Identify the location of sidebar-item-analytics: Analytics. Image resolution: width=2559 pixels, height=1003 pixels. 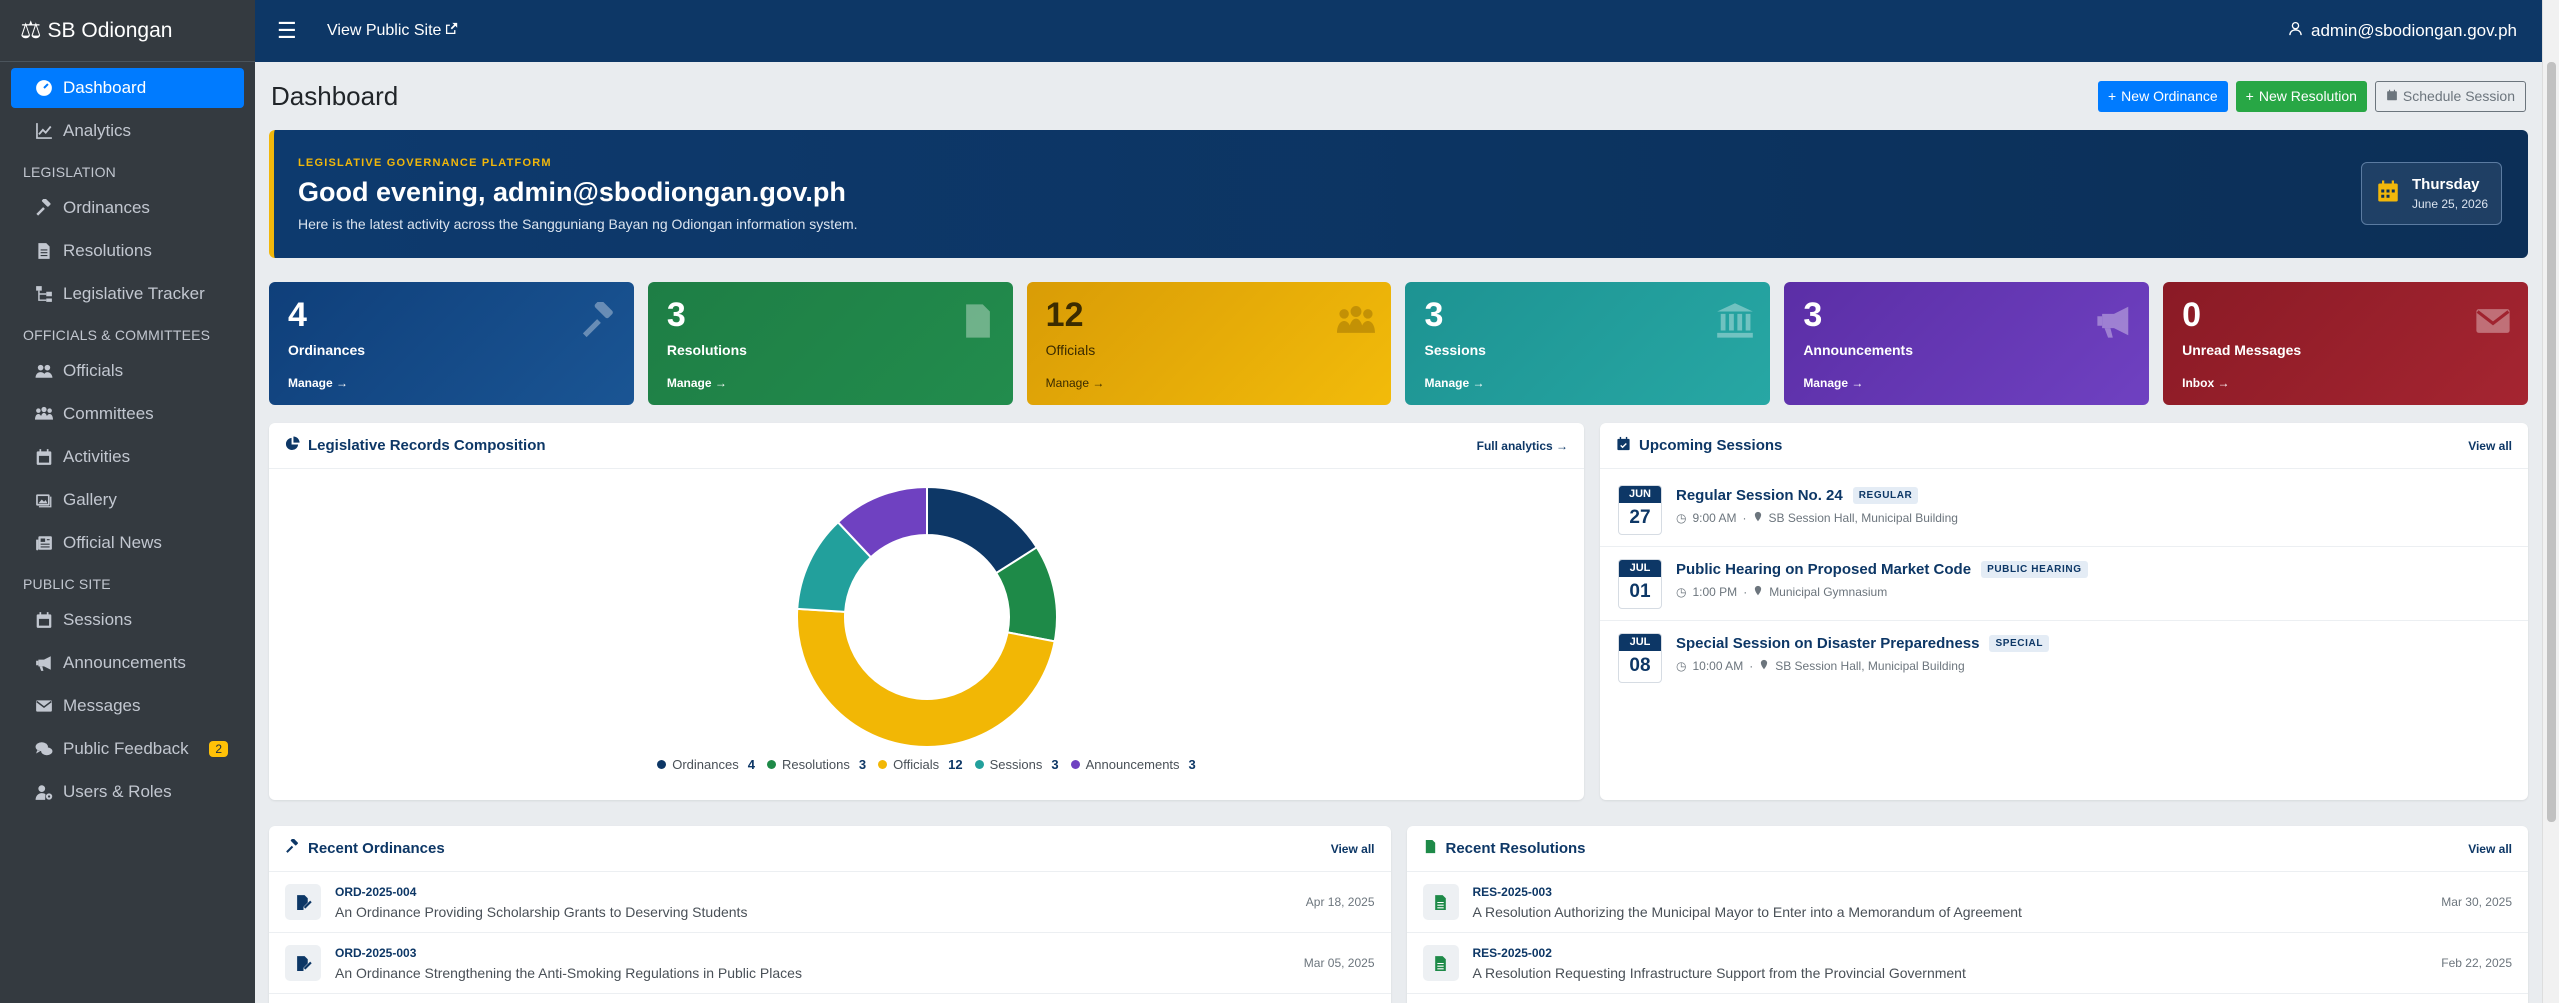
(127, 131).